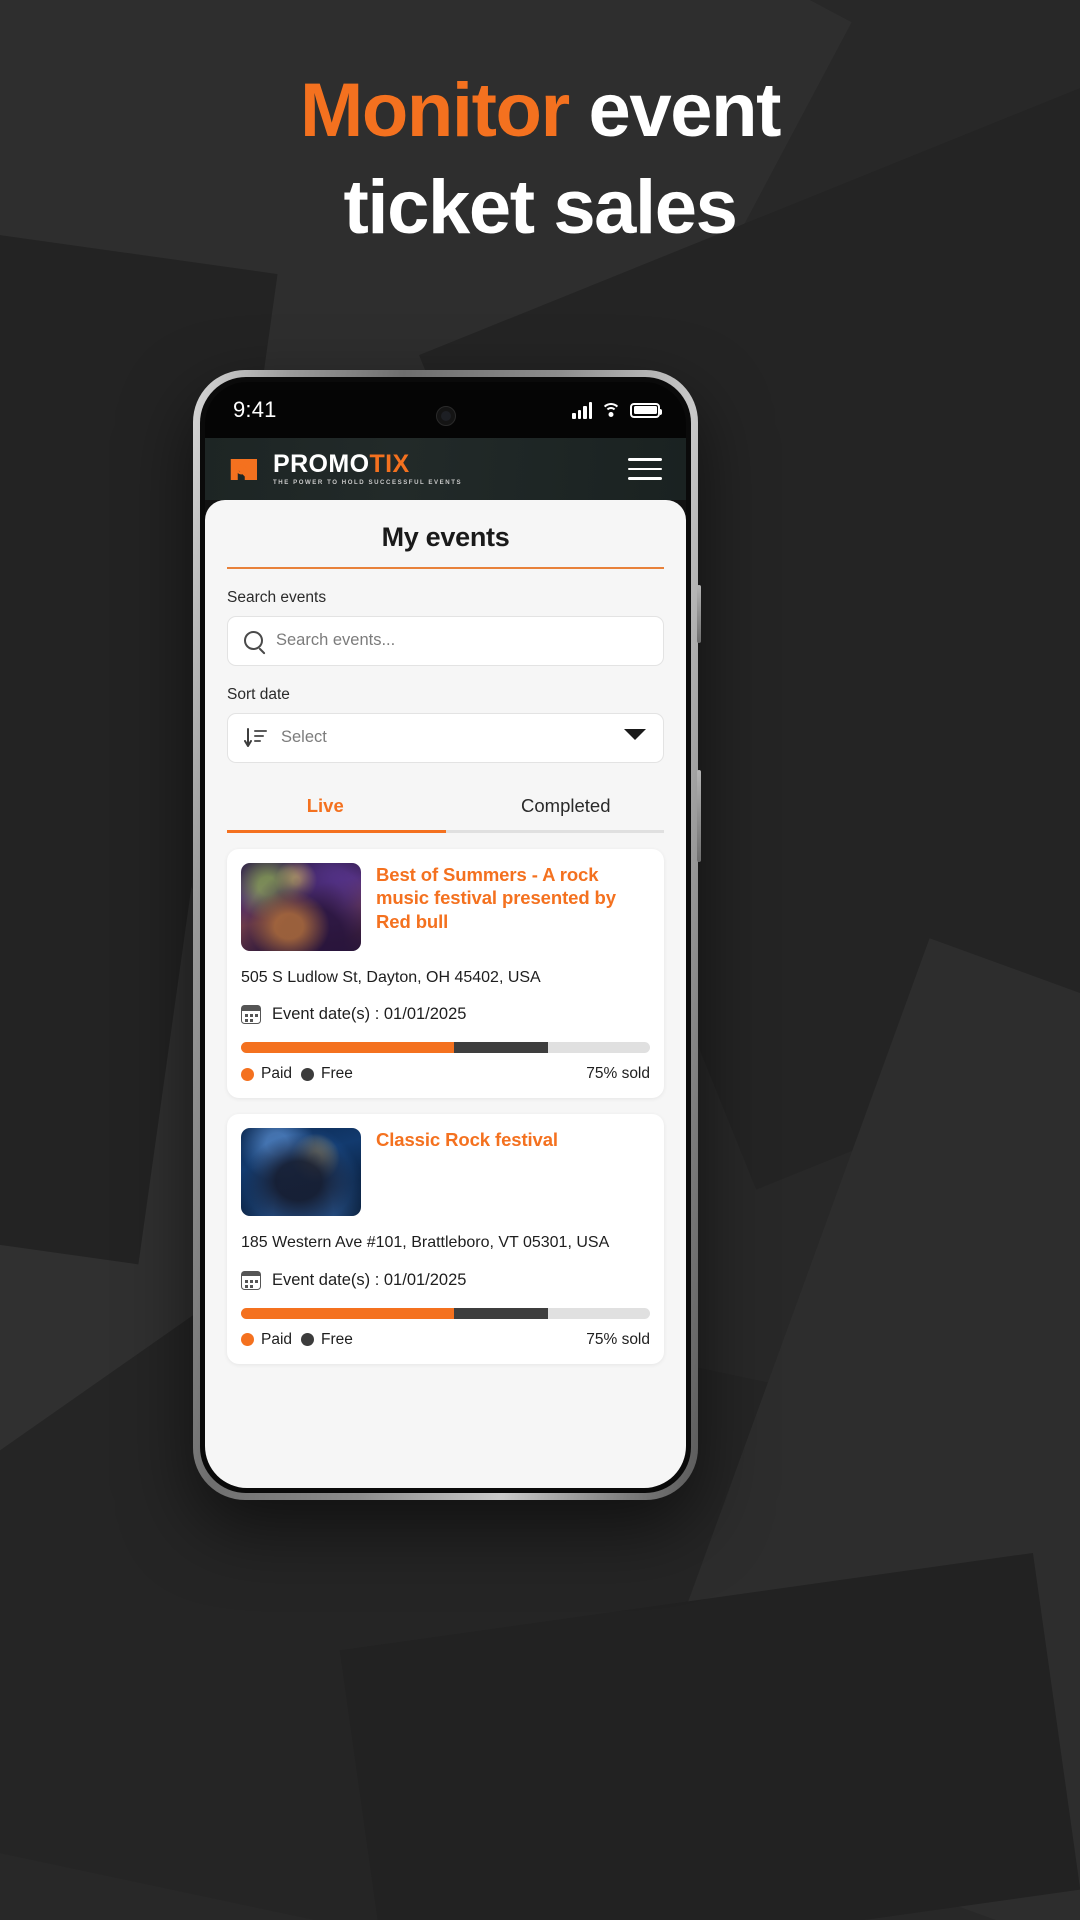 Image resolution: width=1080 pixels, height=1920 pixels. Describe the element at coordinates (566, 807) in the screenshot. I see `tab-completed: Completed` at that location.